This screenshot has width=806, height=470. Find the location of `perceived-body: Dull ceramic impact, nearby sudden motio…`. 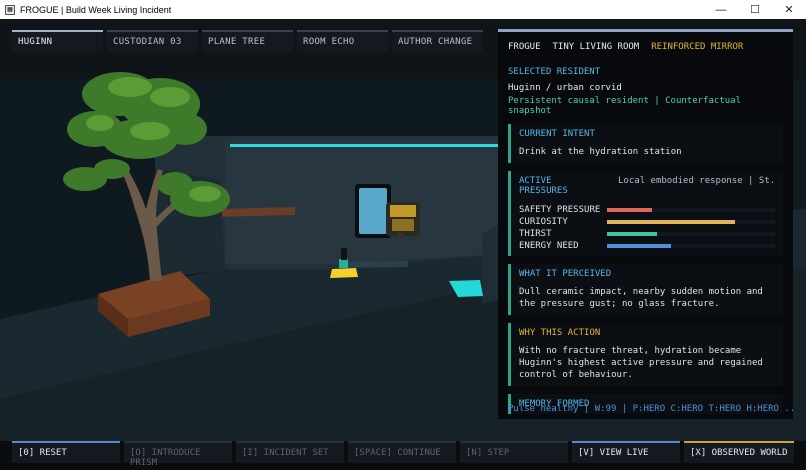

perceived-body: Dull ceramic impact, nearby sudden motio… is located at coordinates (641, 298).